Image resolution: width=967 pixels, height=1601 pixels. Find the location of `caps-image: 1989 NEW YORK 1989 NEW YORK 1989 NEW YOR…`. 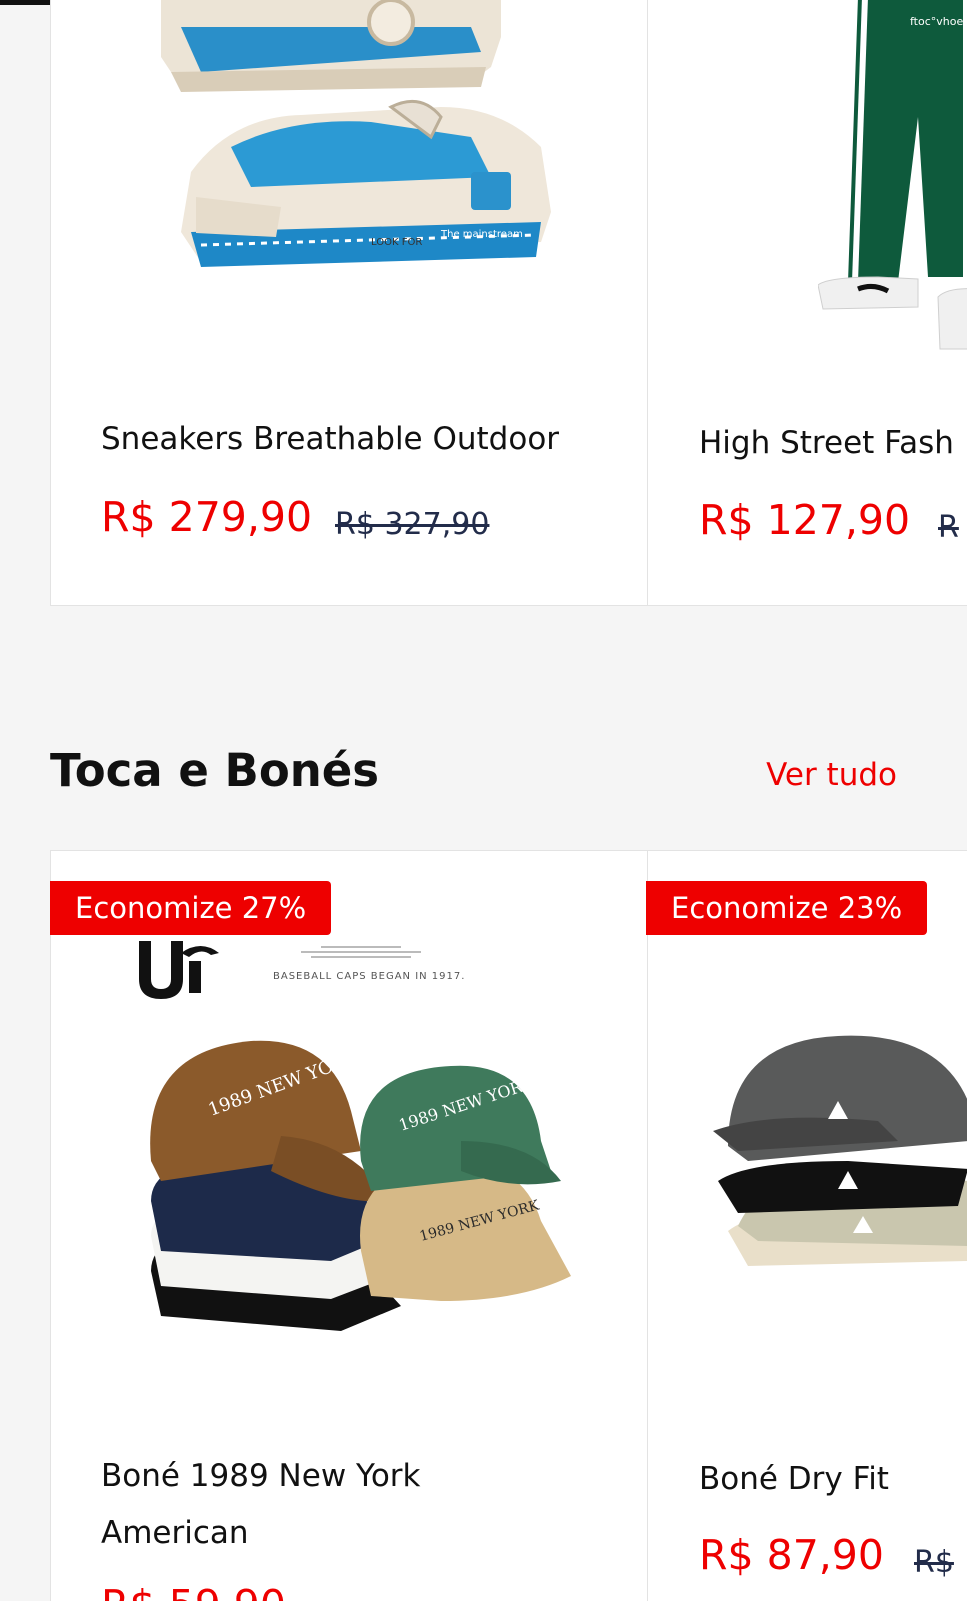

caps-image: 1989 NEW YORK 1989 NEW YORK 1989 NEW YOR… is located at coordinates (351, 1196).